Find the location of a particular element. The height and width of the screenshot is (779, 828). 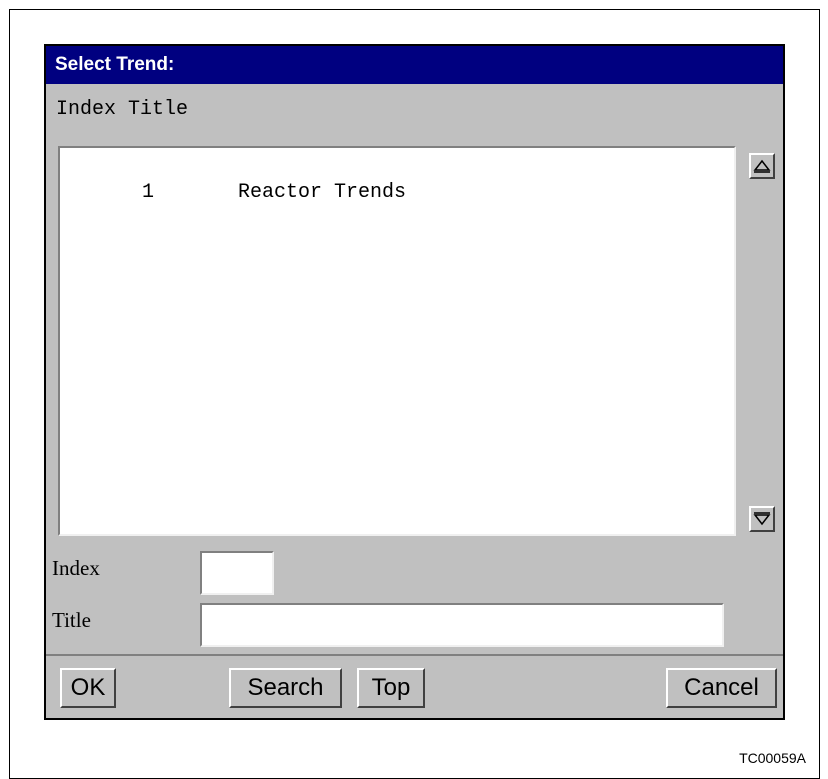

list-item-index: 1 is located at coordinates (148, 192).